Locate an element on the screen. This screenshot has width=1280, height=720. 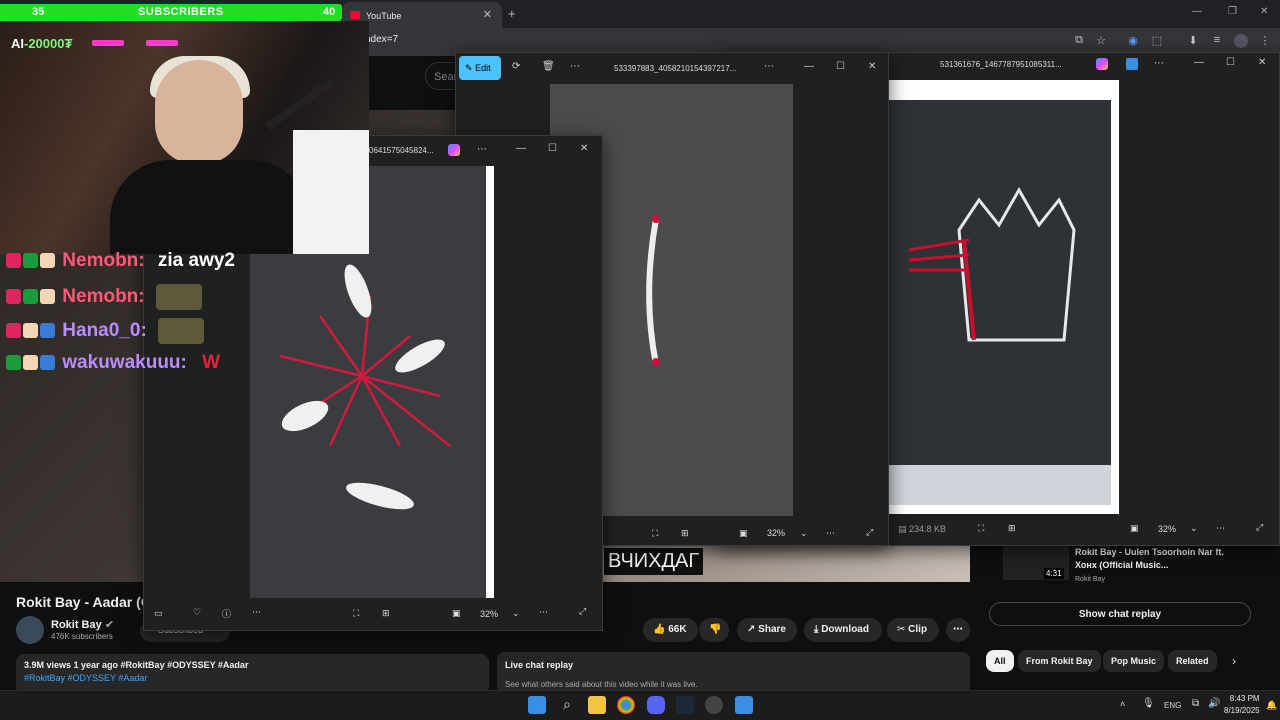
microphone-icon: 🎙 is located at coordinates (1148, 703).